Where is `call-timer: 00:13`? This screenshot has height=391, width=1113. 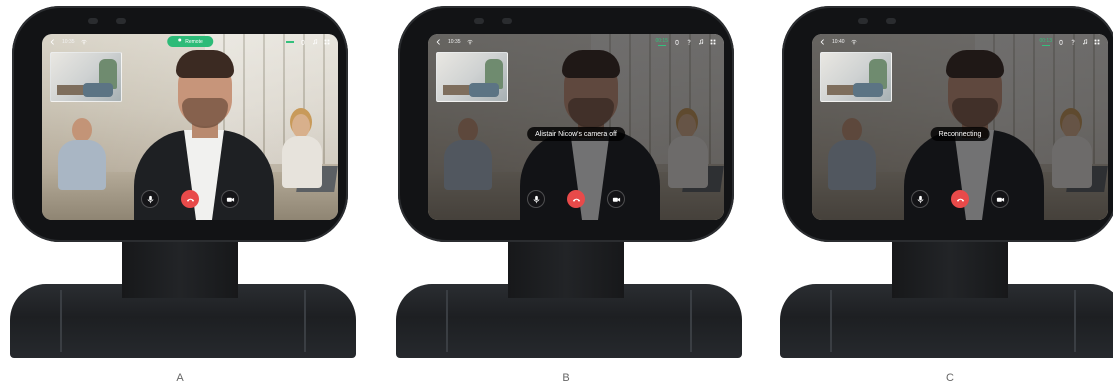
call-timer: 00:13 is located at coordinates (1045, 40).